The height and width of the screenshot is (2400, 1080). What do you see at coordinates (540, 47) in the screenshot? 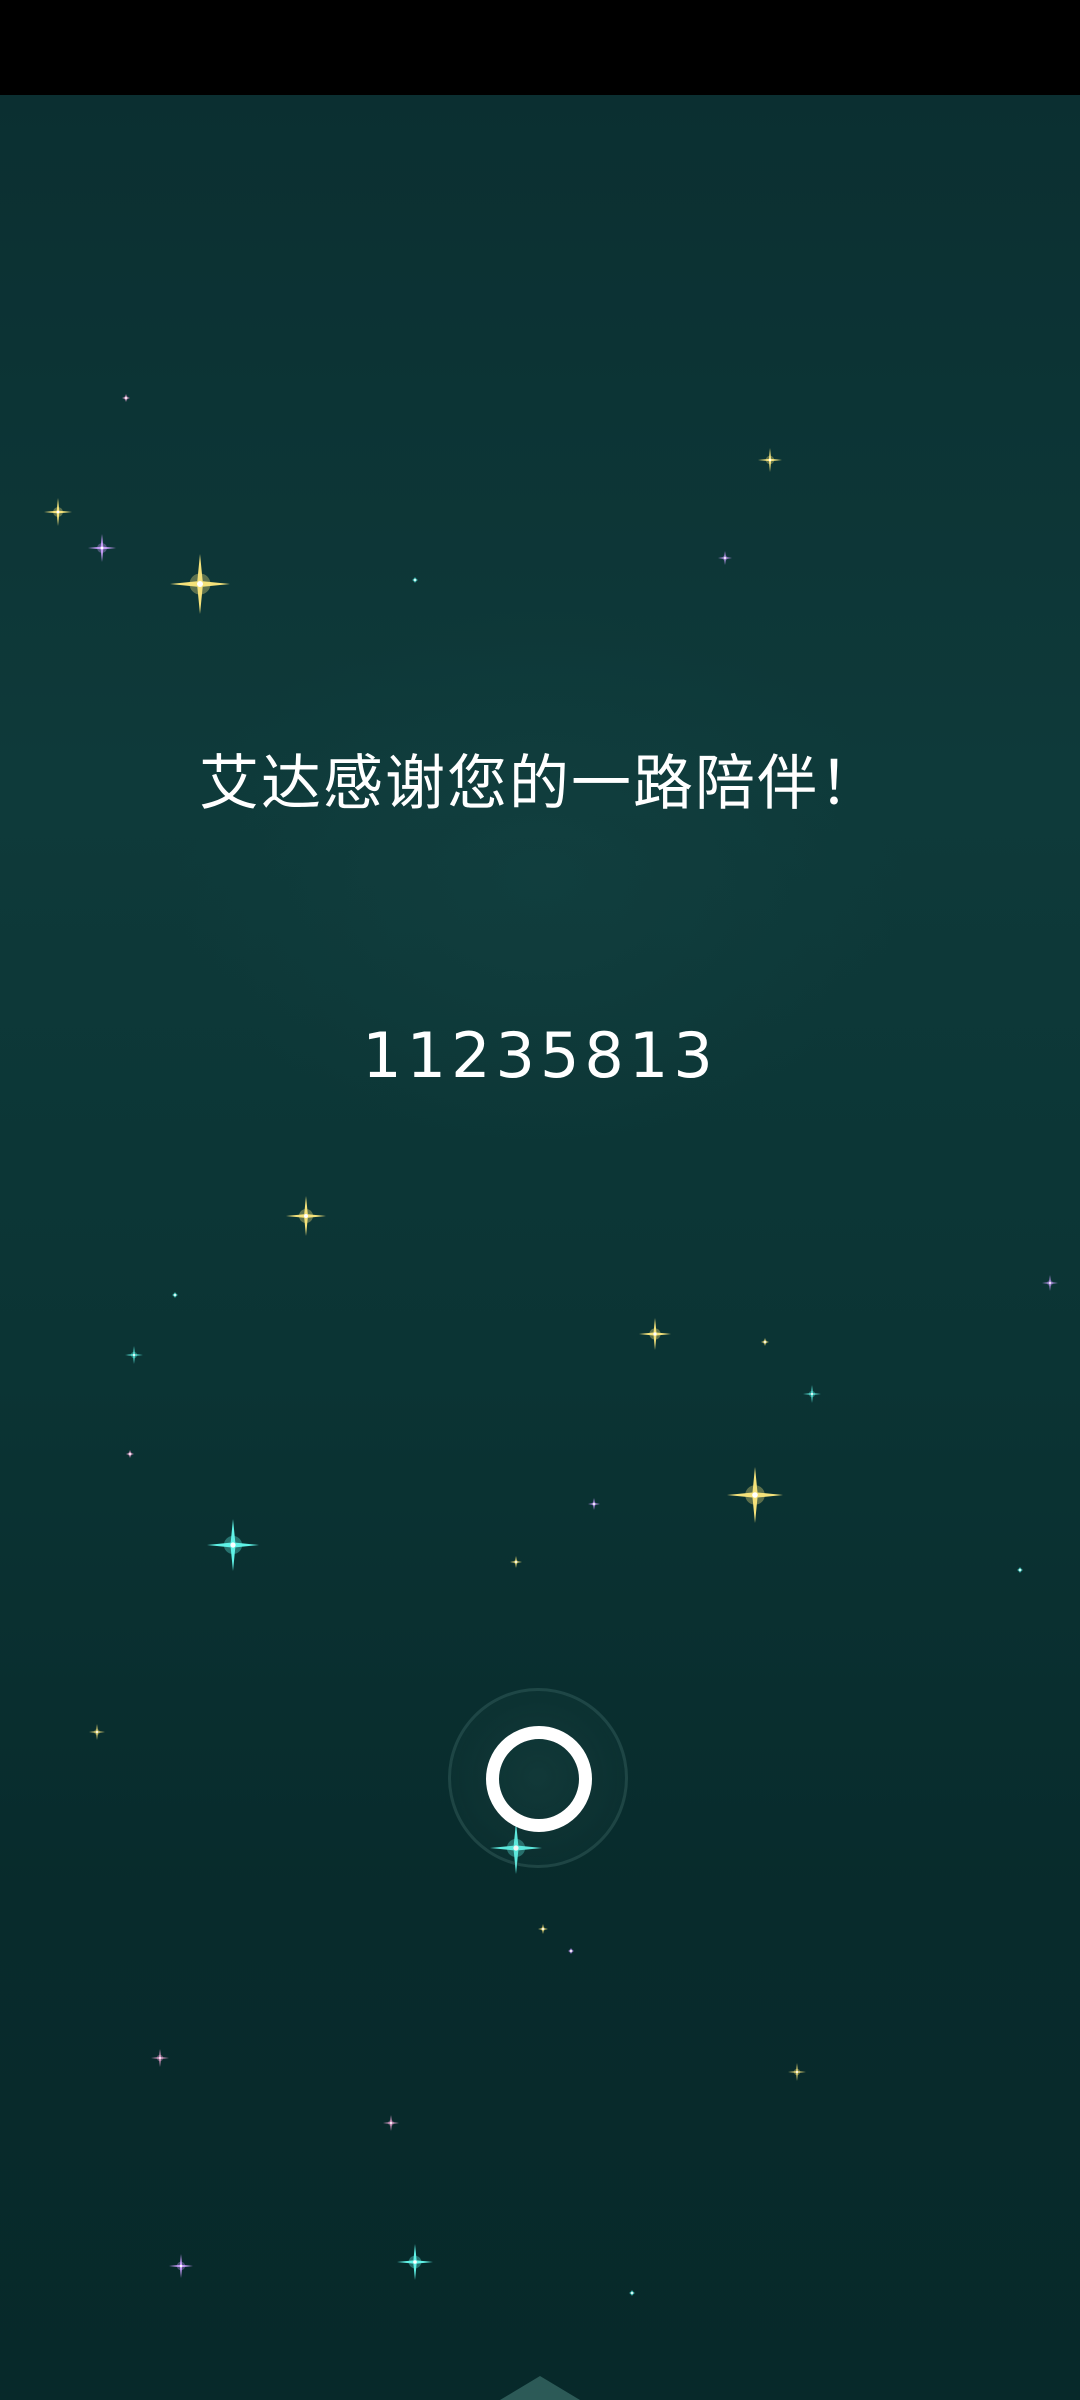
I see `status-bar` at bounding box center [540, 47].